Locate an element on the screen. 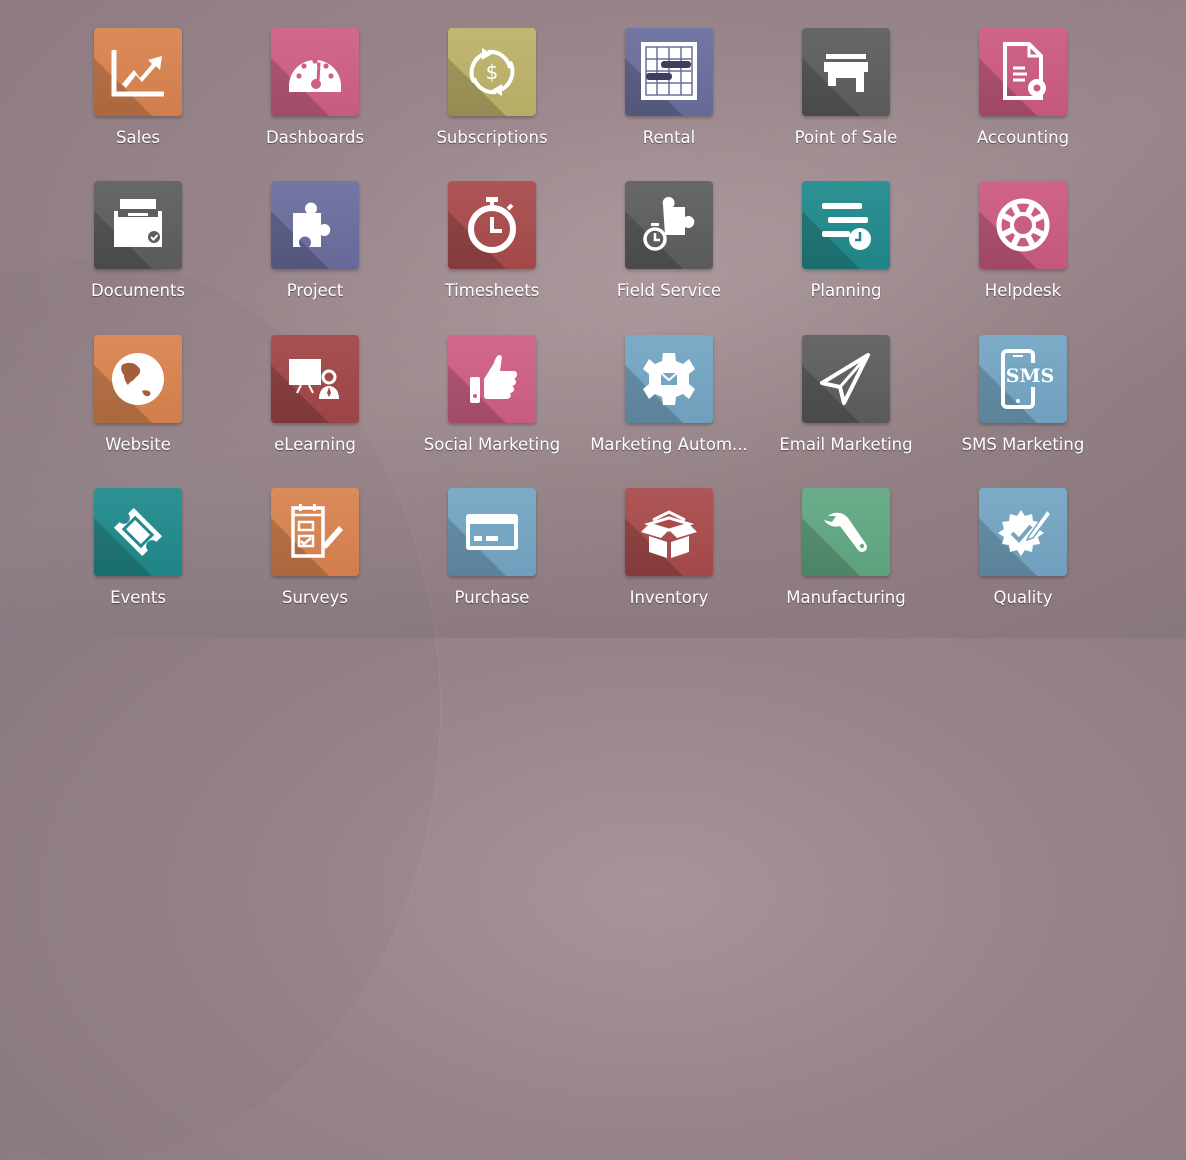 The width and height of the screenshot is (1186, 1160). app-label: Field Service is located at coordinates (669, 290).